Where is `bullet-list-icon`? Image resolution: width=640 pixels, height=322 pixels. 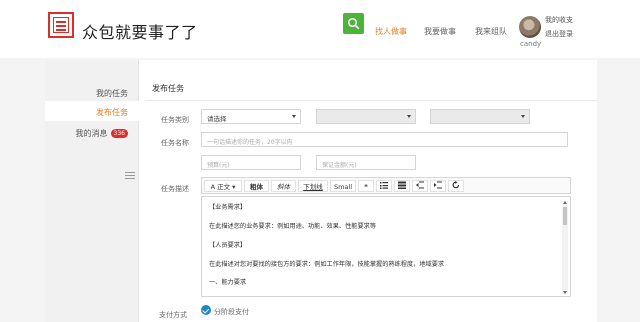 bullet-list-icon is located at coordinates (384, 186).